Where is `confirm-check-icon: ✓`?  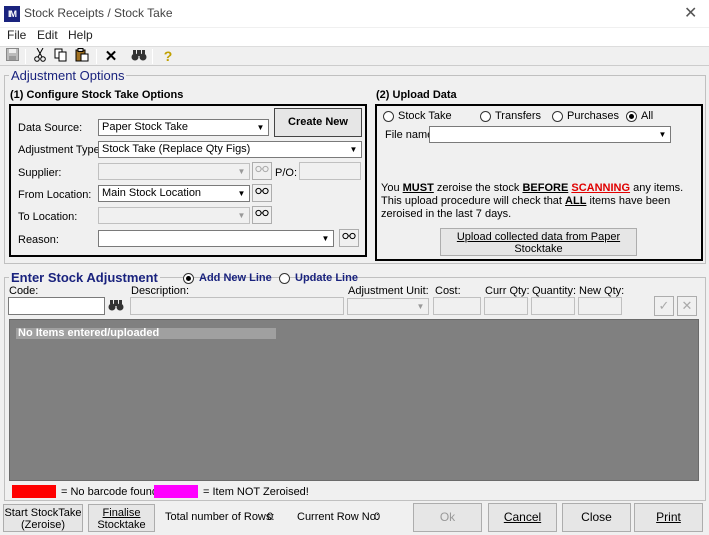
confirm-check-icon: ✓ is located at coordinates (664, 306).